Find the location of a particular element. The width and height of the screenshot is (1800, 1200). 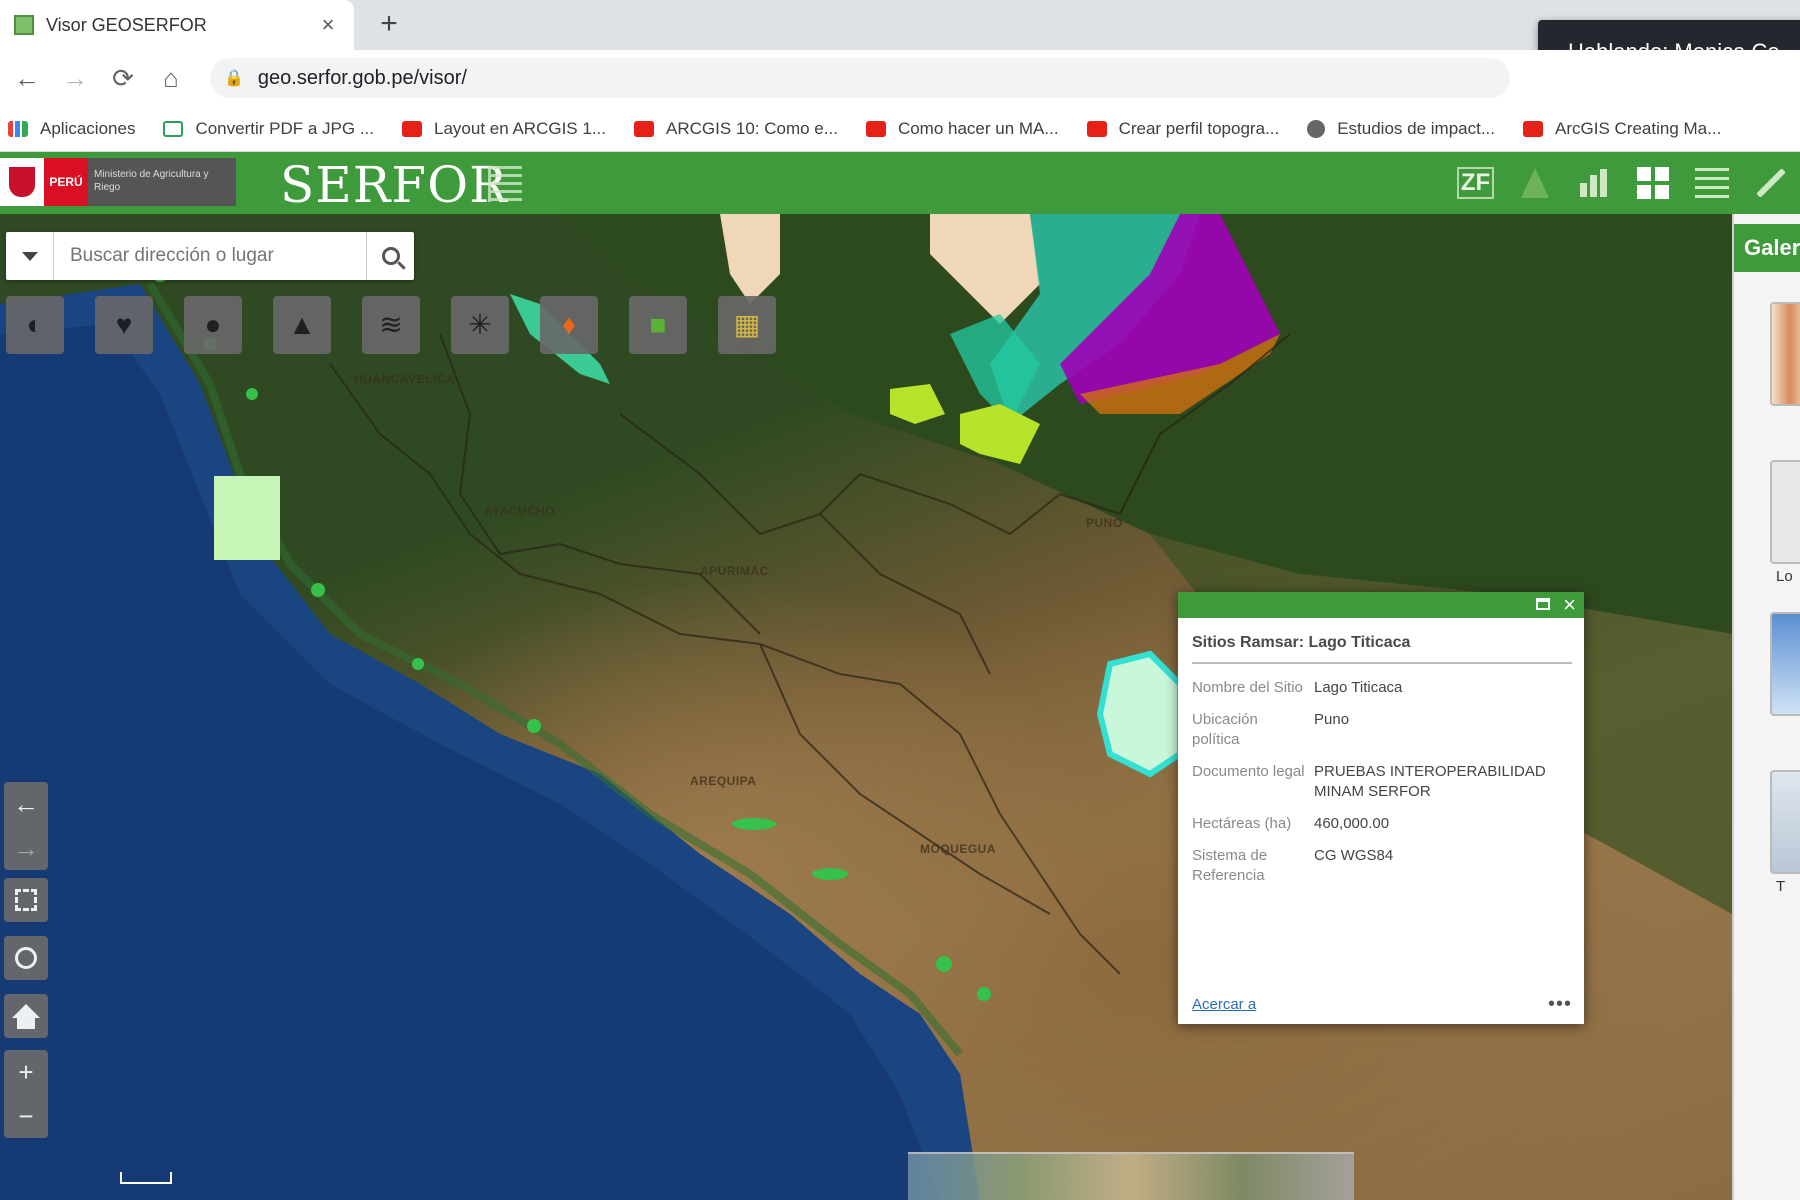

heart-icon: ♥ is located at coordinates (124, 324).